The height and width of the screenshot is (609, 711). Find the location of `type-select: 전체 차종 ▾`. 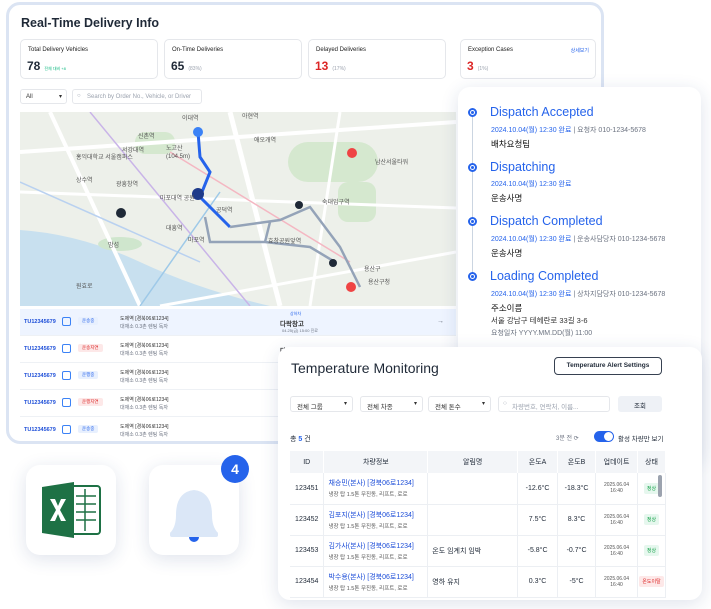

type-select: 전체 차종 ▾ is located at coordinates (391, 404).